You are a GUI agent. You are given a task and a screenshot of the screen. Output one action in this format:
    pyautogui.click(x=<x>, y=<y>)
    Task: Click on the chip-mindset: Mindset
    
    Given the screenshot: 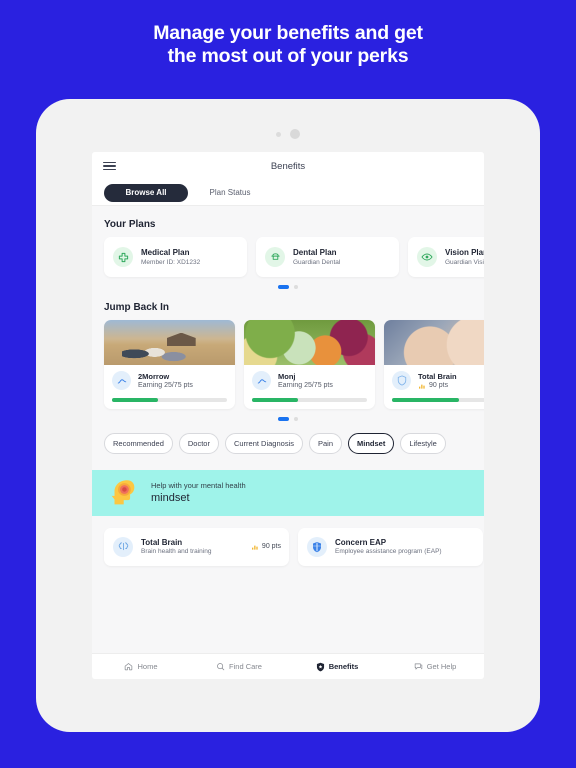 What is the action you would take?
    pyautogui.click(x=371, y=443)
    